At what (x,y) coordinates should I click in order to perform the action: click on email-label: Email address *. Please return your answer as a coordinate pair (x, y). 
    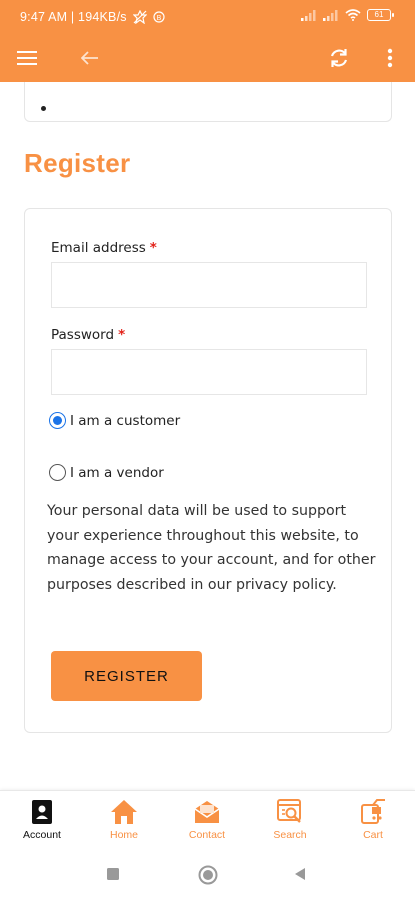
    Looking at the image, I should click on (104, 248).